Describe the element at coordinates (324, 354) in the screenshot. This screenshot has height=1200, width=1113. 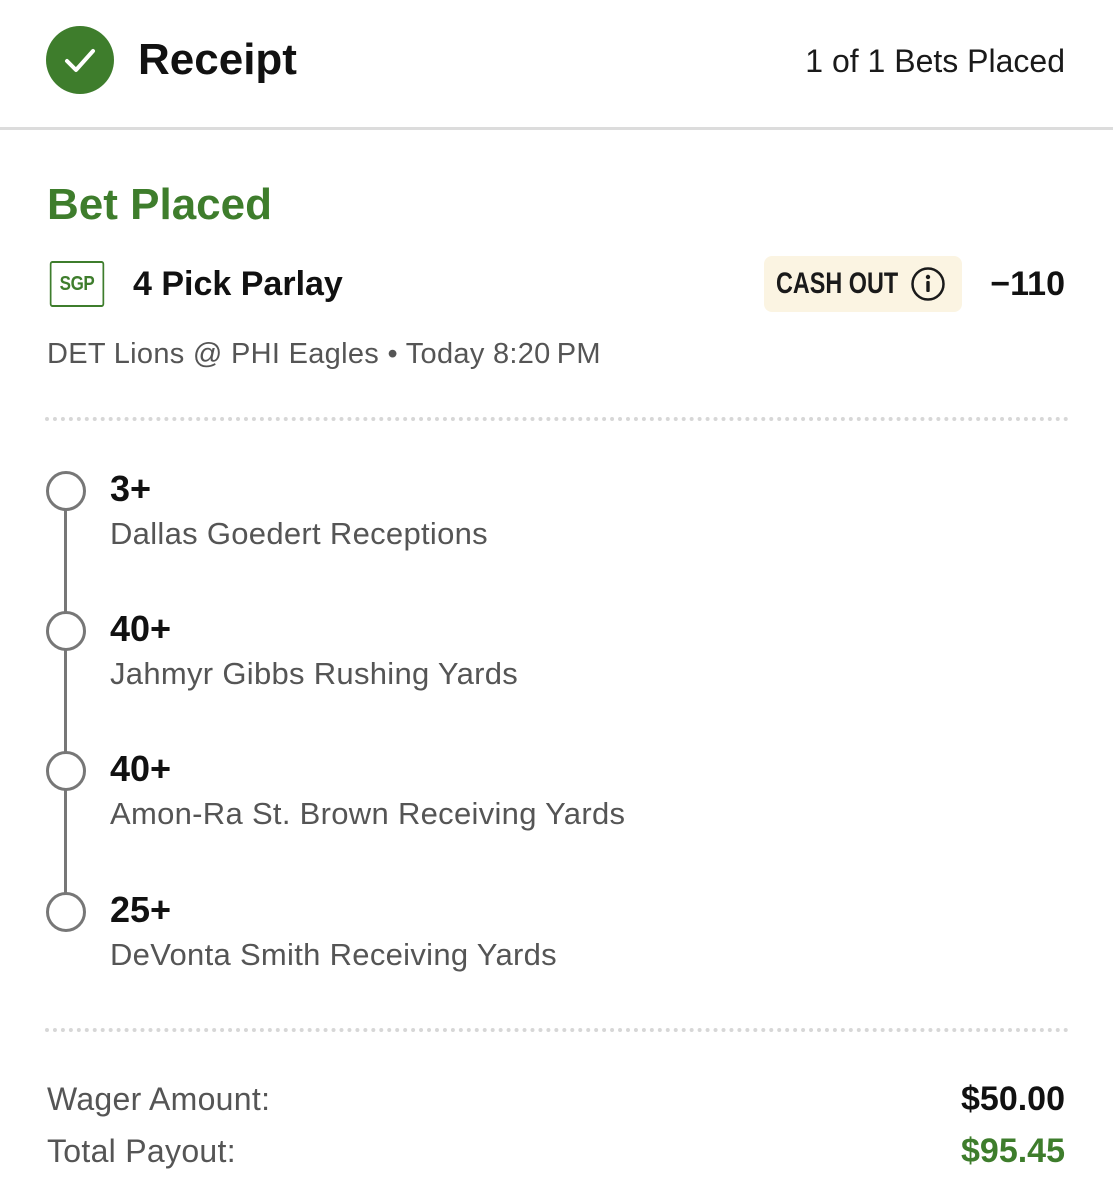
I see `game-info: DET Lions @ PHI Eagles • Today 8:20 PM` at that location.